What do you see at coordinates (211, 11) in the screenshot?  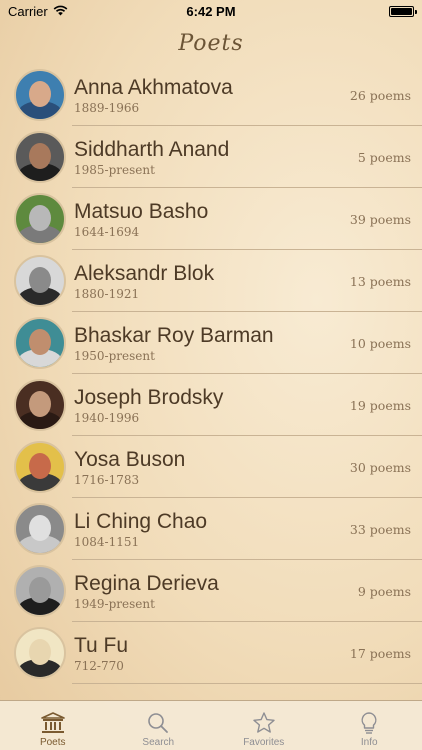 I see `status-bar: Carrier 6:42 PM` at bounding box center [211, 11].